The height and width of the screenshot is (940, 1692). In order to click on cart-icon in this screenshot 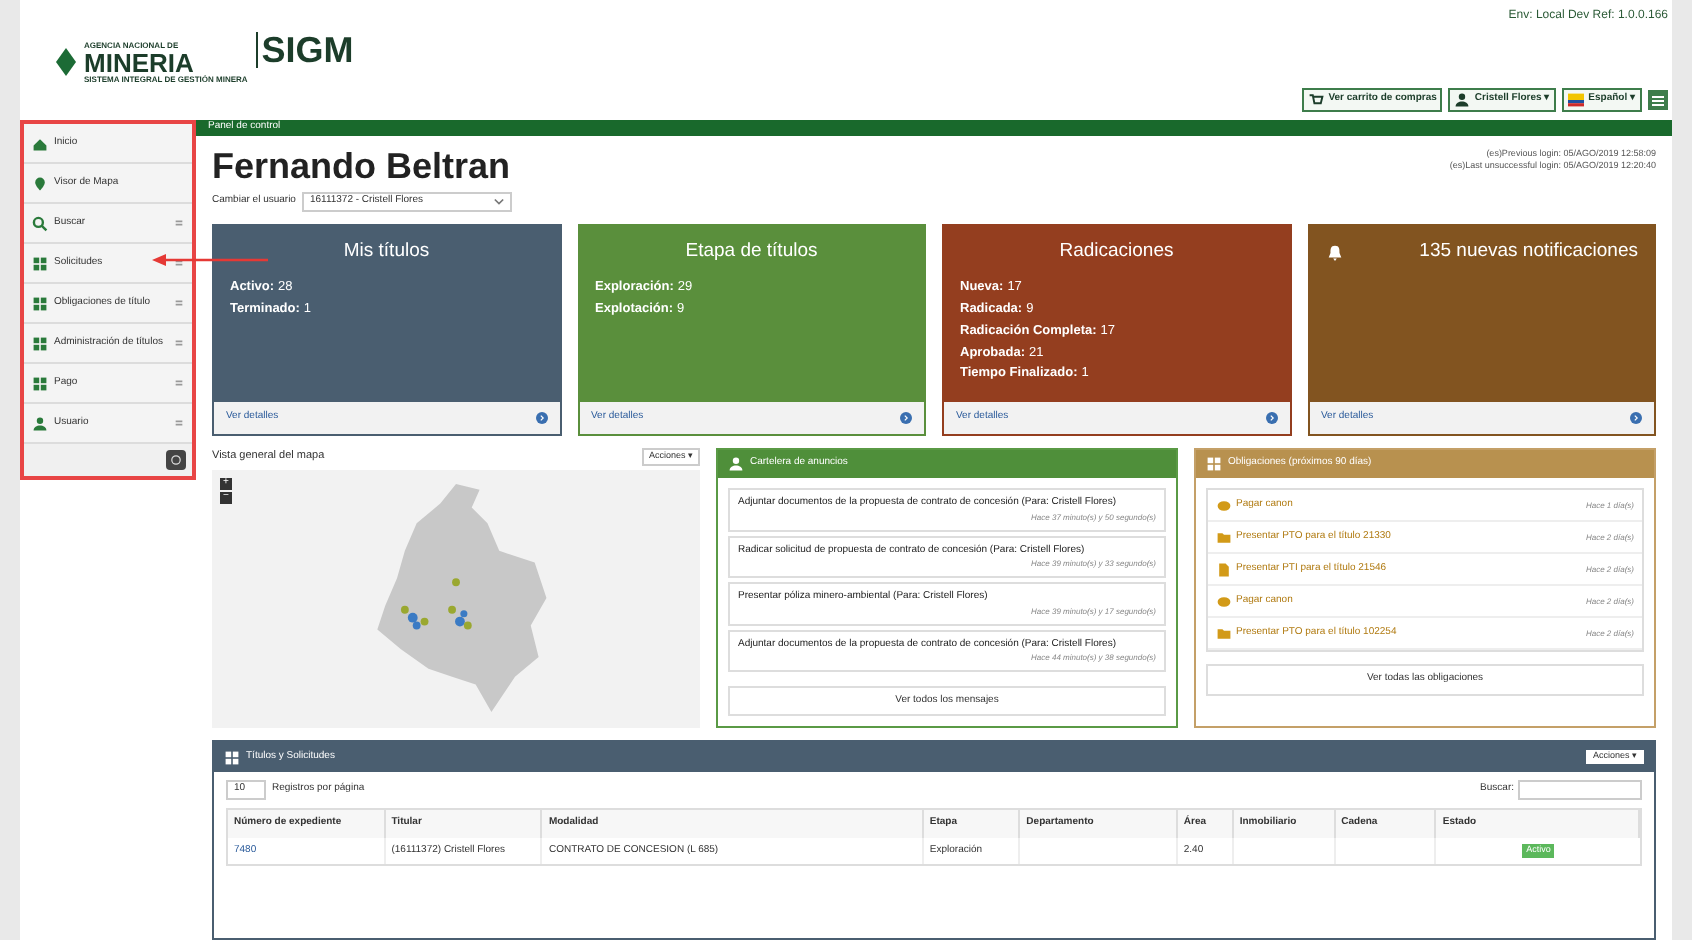, I will do `click(1316, 100)`.